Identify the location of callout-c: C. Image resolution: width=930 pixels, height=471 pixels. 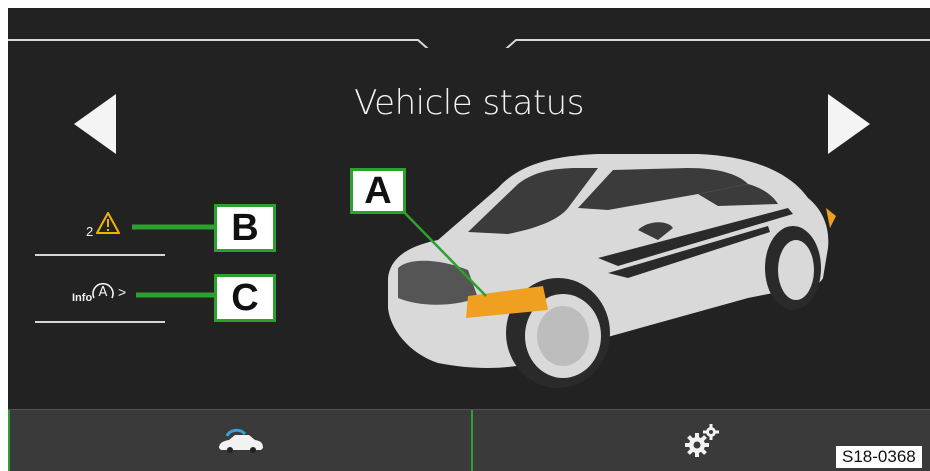
(245, 298).